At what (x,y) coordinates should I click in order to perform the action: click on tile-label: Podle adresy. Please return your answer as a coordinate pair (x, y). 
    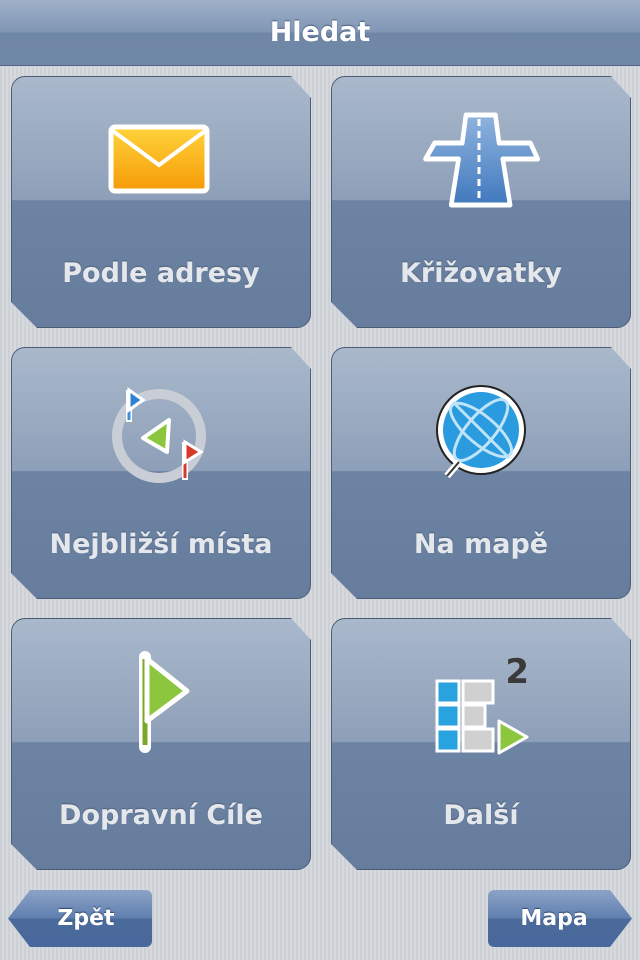
    Looking at the image, I should click on (161, 274).